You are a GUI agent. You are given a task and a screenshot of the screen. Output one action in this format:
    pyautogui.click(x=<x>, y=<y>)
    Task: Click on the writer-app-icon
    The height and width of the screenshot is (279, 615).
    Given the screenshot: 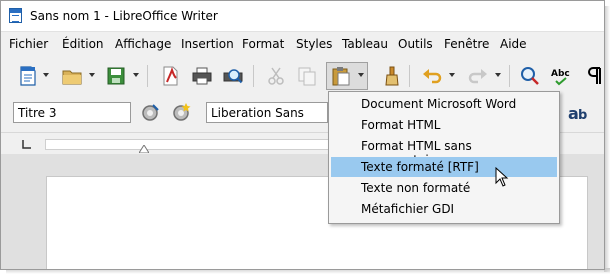 What is the action you would take?
    pyautogui.click(x=15, y=15)
    